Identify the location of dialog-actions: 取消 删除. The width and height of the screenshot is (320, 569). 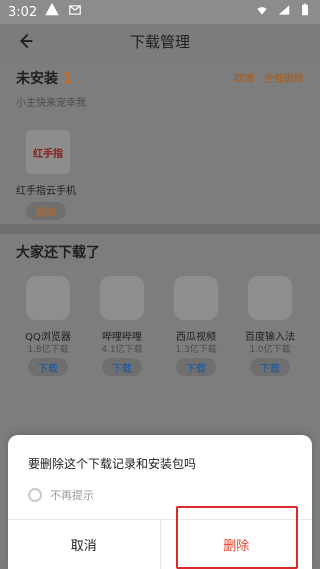
(160, 544).